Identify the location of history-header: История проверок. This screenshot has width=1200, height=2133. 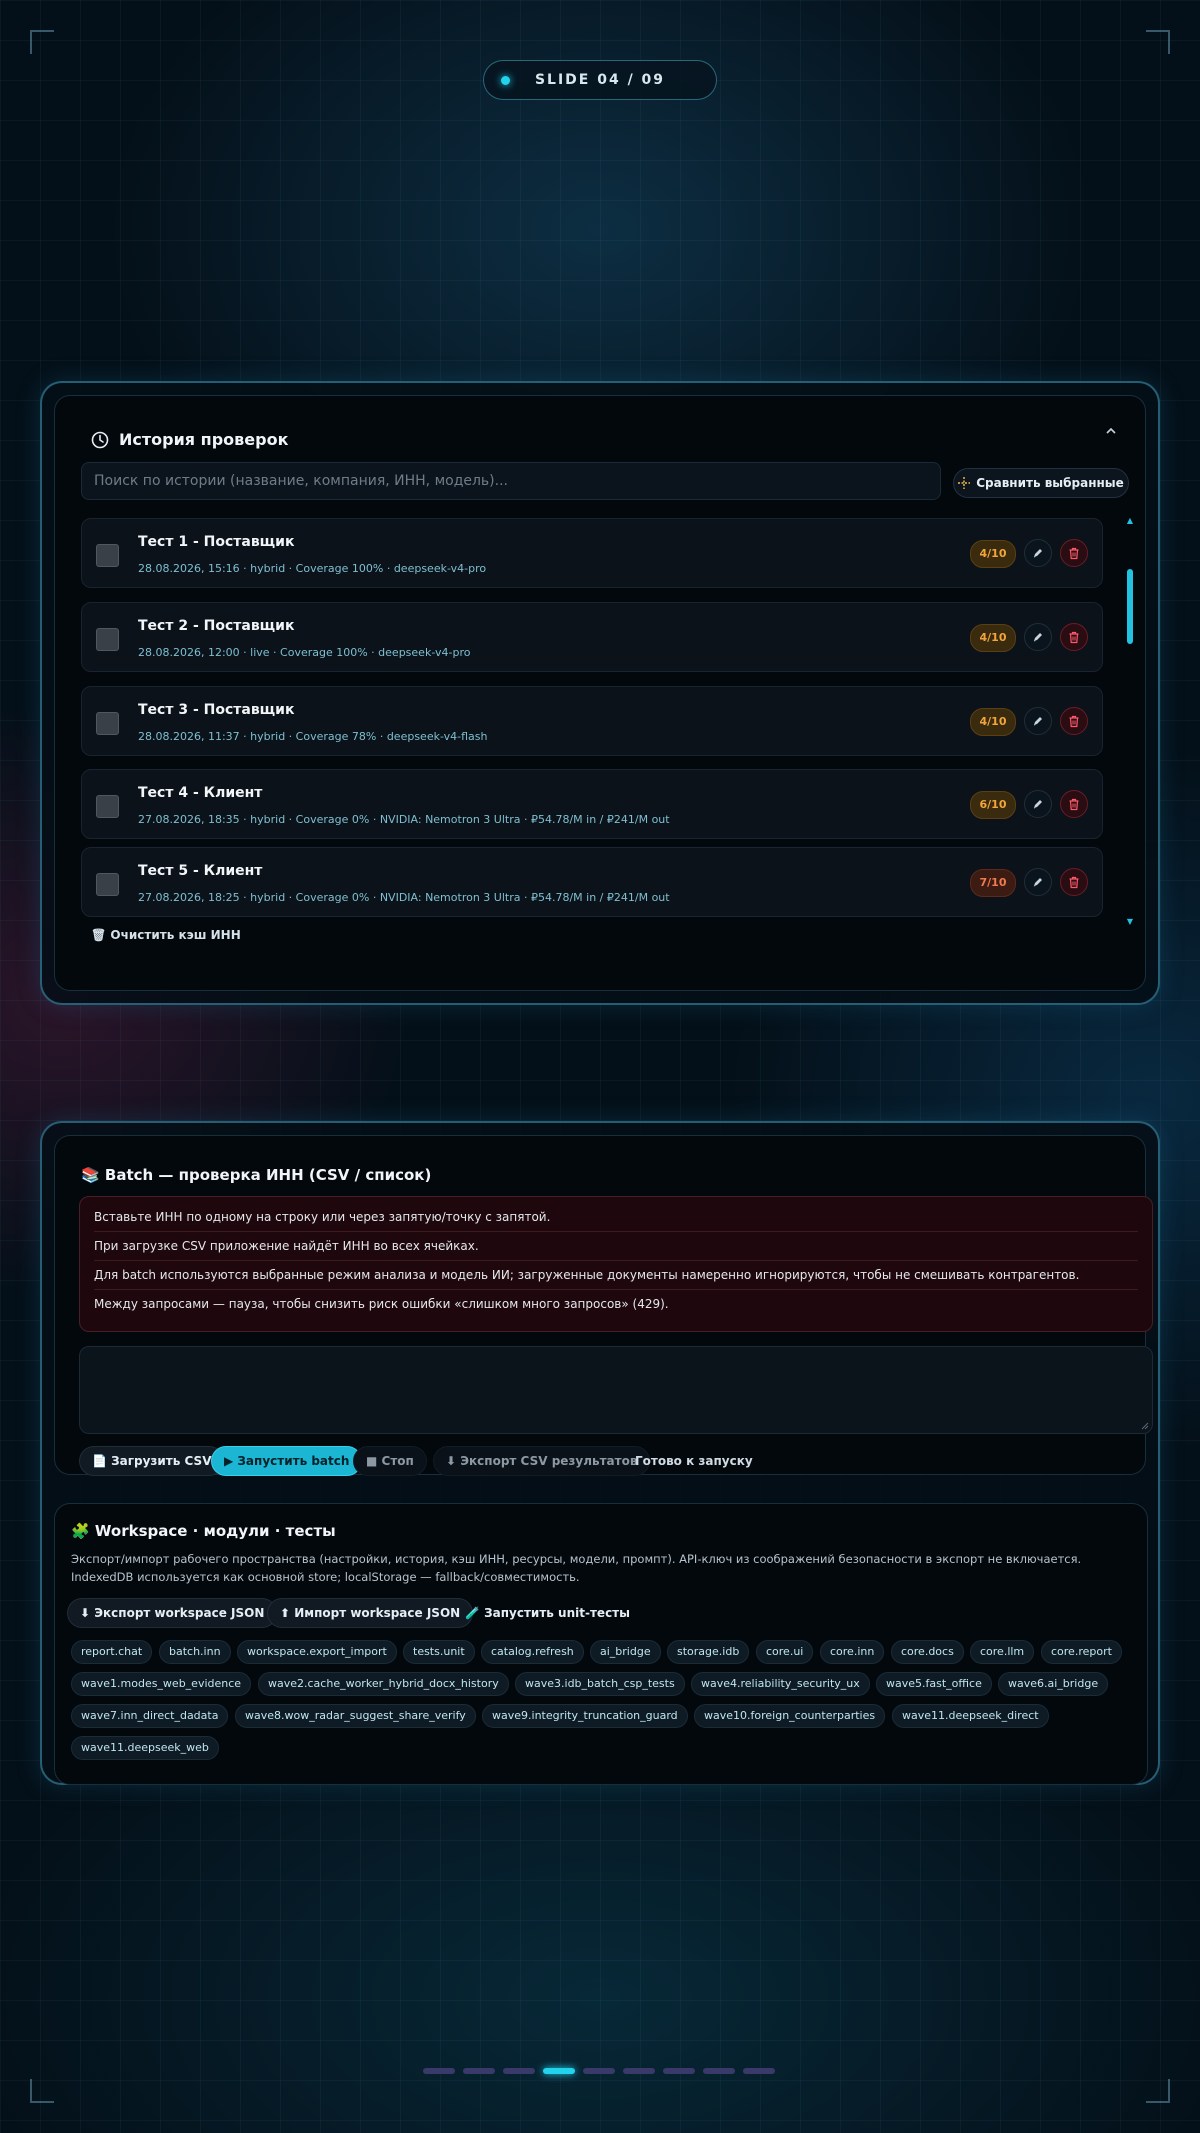
(189, 439).